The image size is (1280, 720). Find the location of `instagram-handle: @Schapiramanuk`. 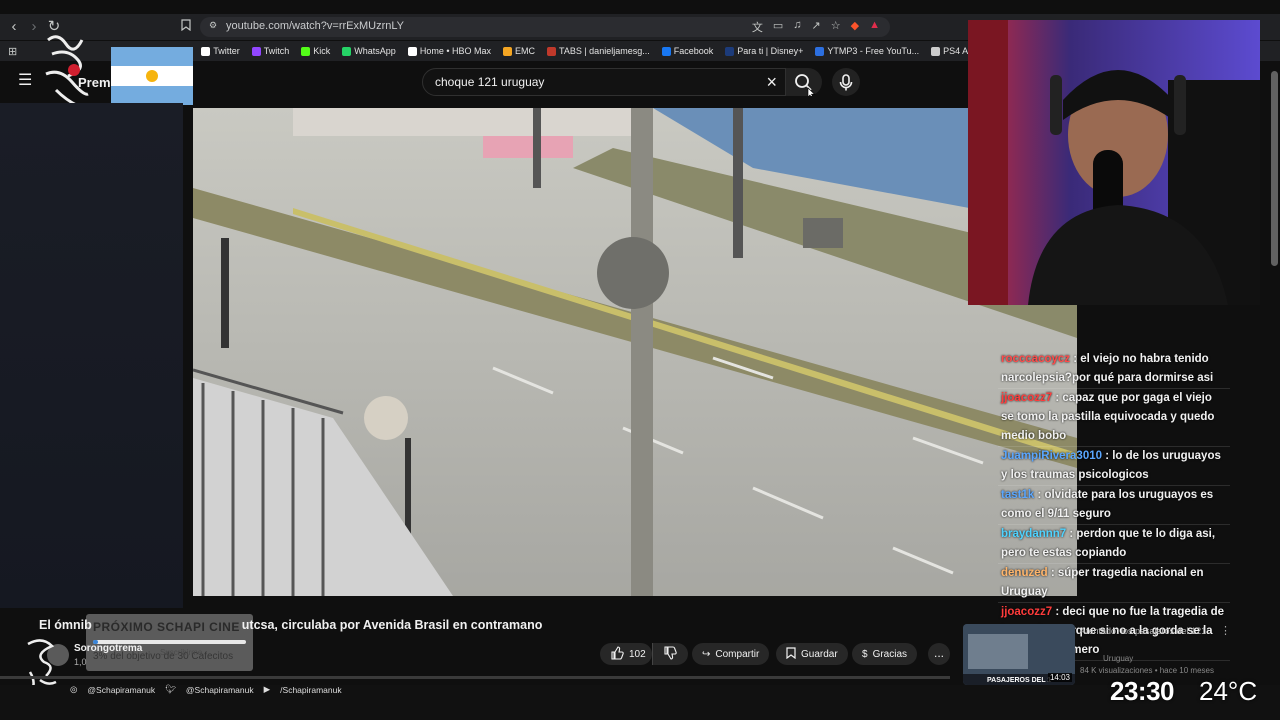

instagram-handle: @Schapiramanuk is located at coordinates (121, 689).